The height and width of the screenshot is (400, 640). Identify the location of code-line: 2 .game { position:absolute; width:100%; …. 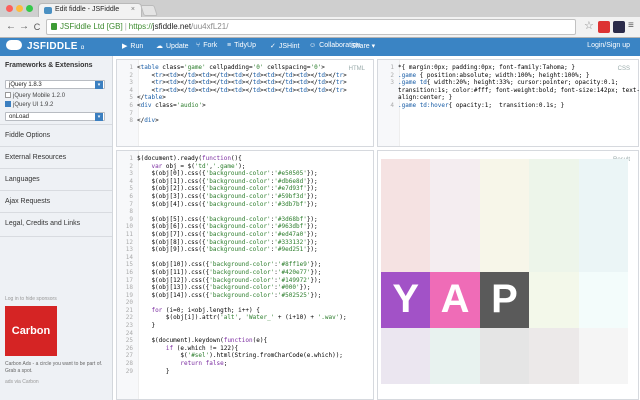
(509, 76).